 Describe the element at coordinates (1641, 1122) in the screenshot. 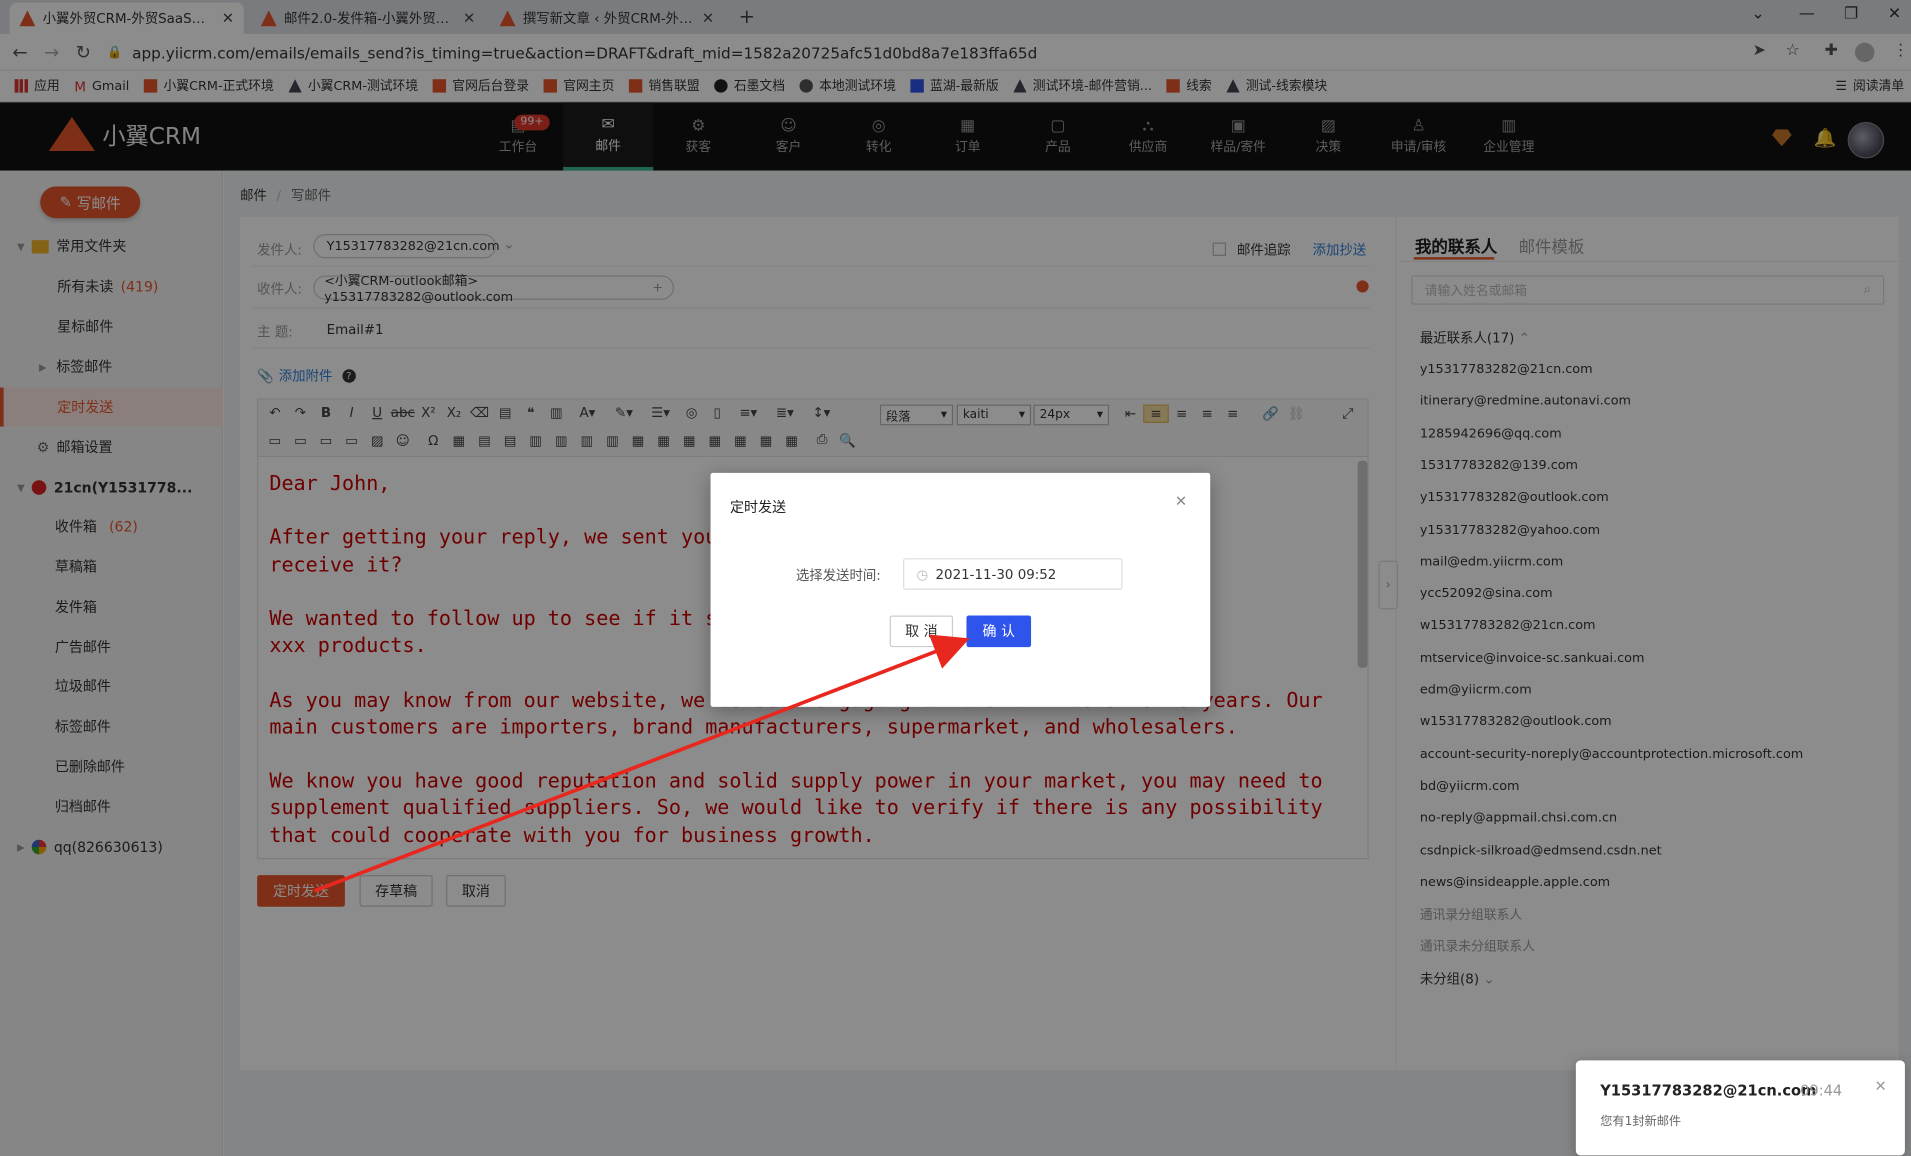

I see `toast-message: 您有1封新邮件` at that location.